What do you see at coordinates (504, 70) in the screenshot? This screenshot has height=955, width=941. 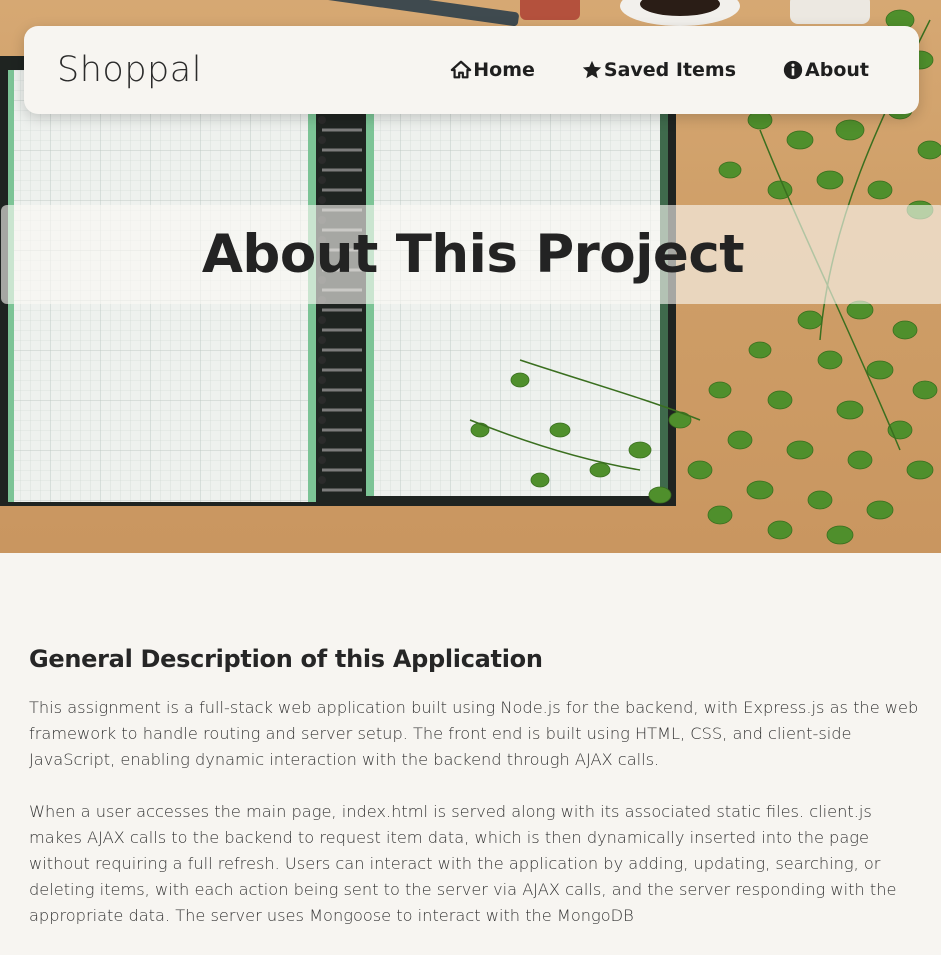 I see `nav-link-home-label: Home` at bounding box center [504, 70].